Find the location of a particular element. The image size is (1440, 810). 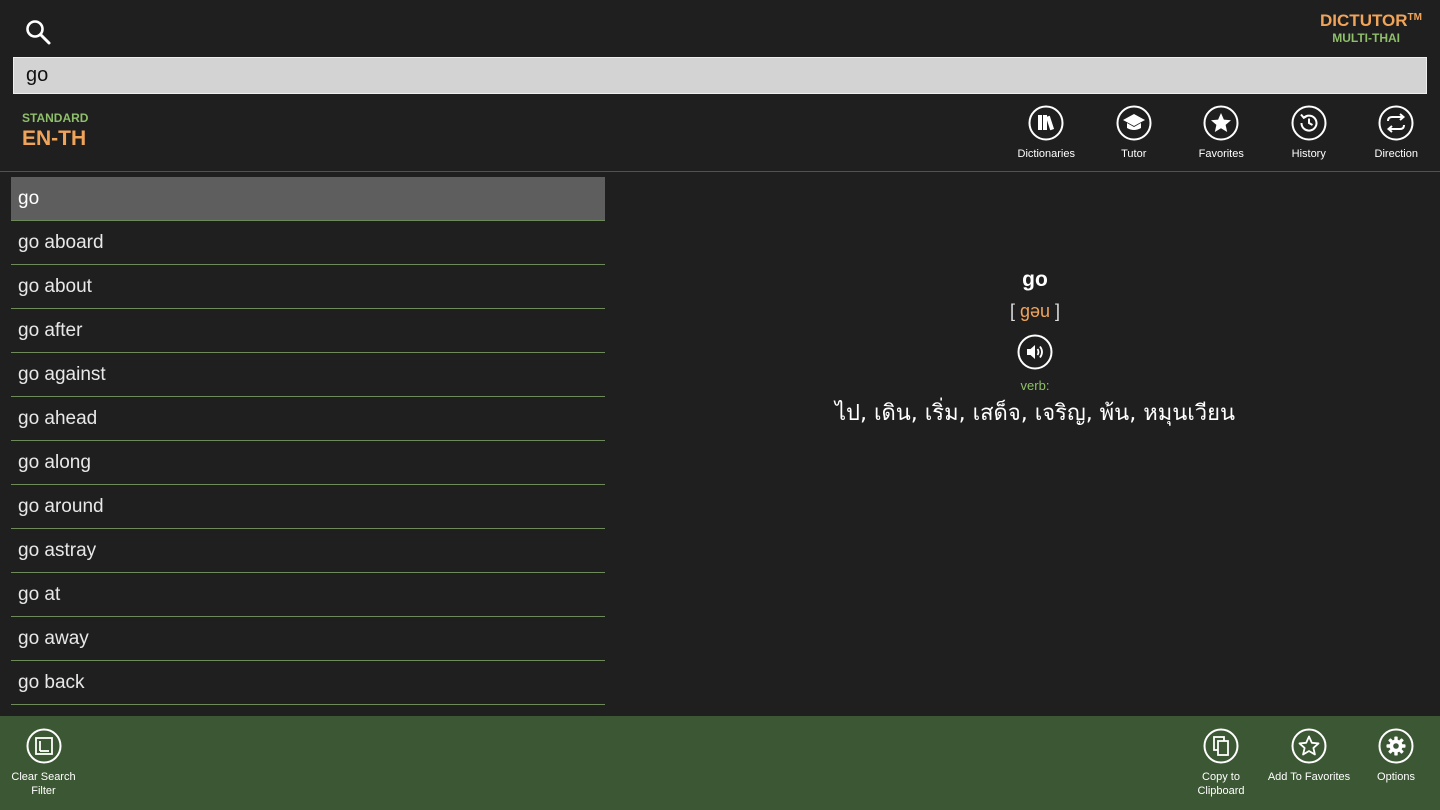

brand-logo: DICTUTORTM MULTI-THAI is located at coordinates (1371, 28).